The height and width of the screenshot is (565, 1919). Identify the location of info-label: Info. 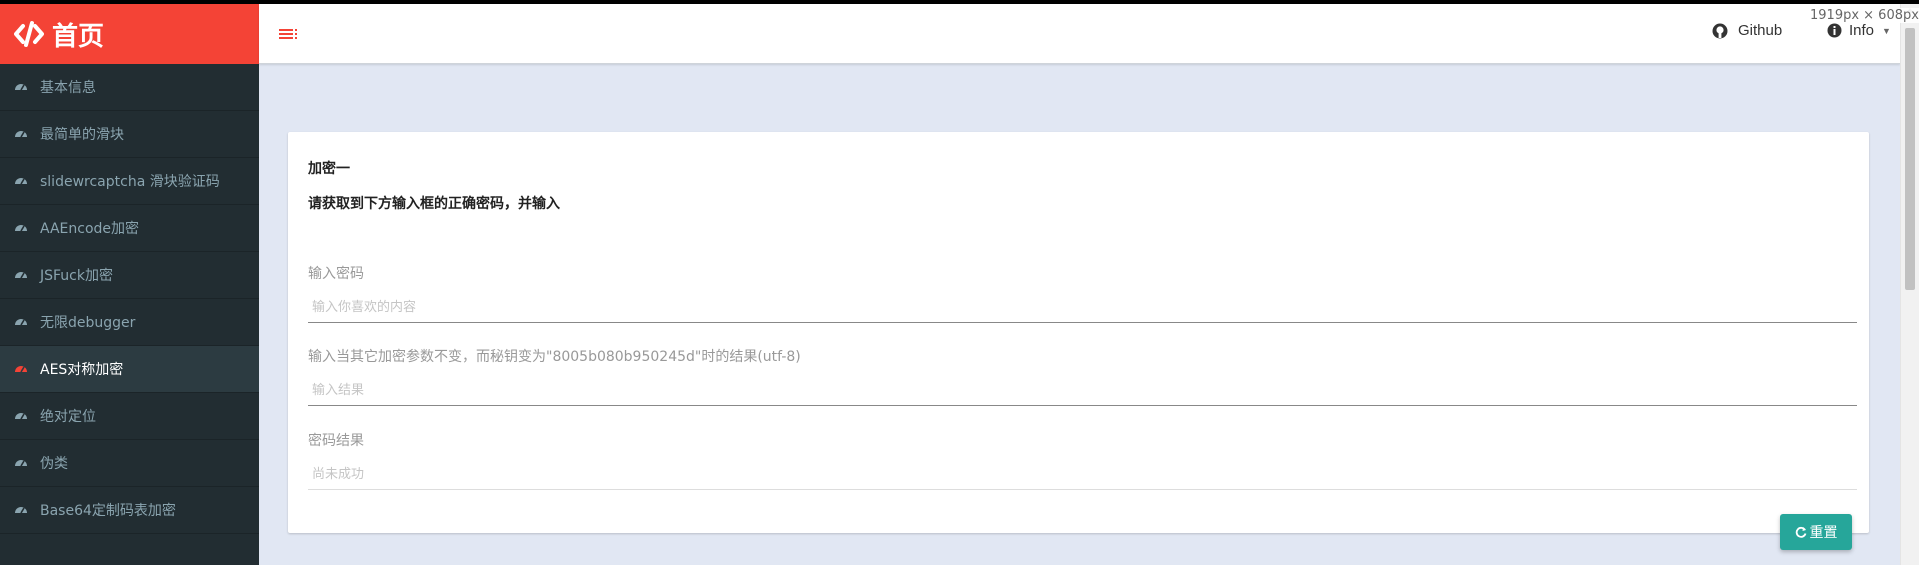
(1862, 30).